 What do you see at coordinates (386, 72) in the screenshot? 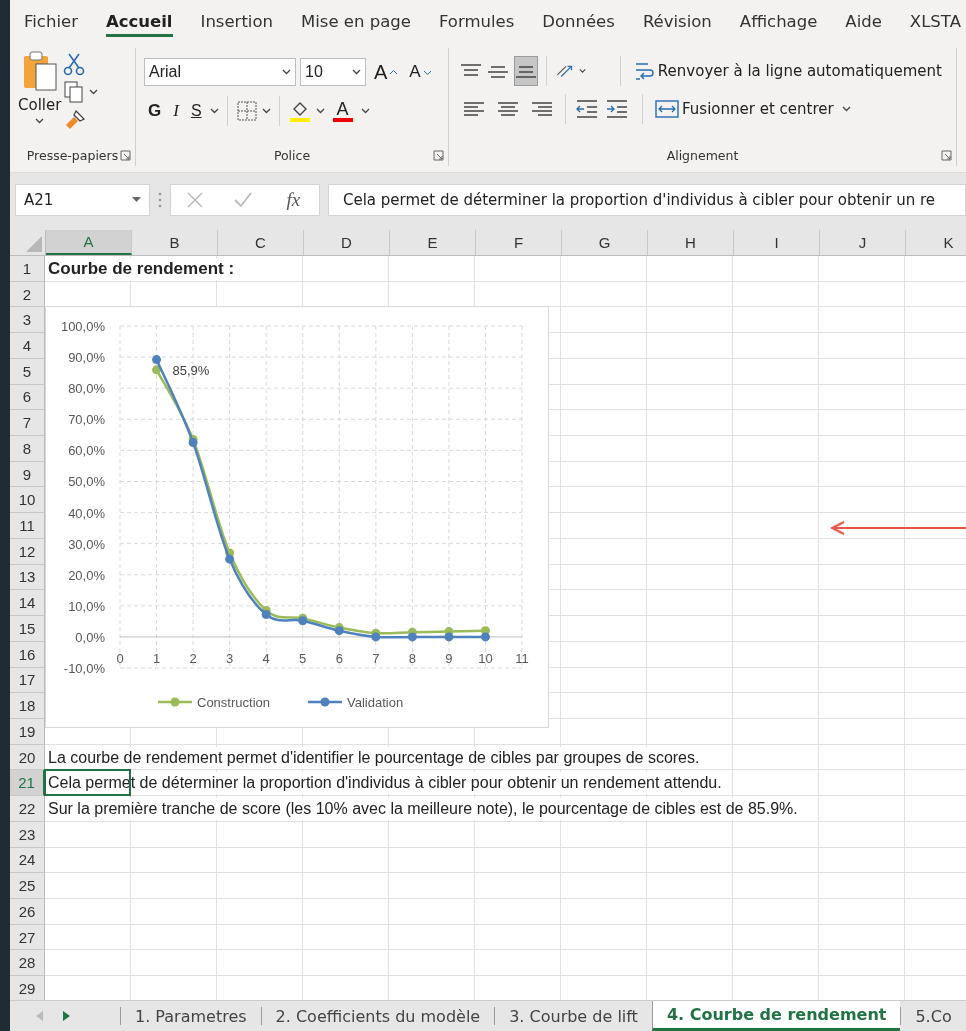
I see `grow-font-button: A` at bounding box center [386, 72].